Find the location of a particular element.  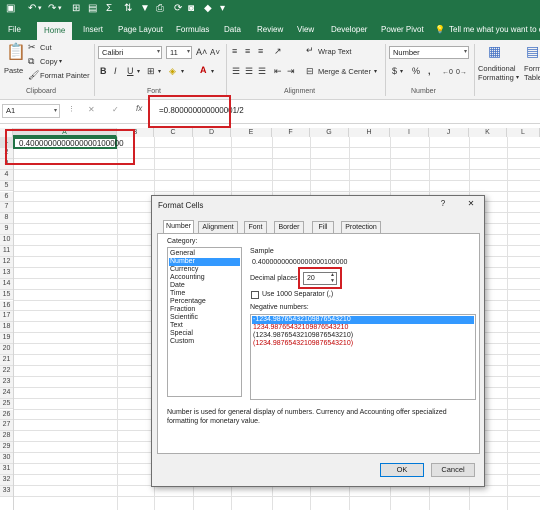

paste-icon: 📋 is located at coordinates (16, 53).